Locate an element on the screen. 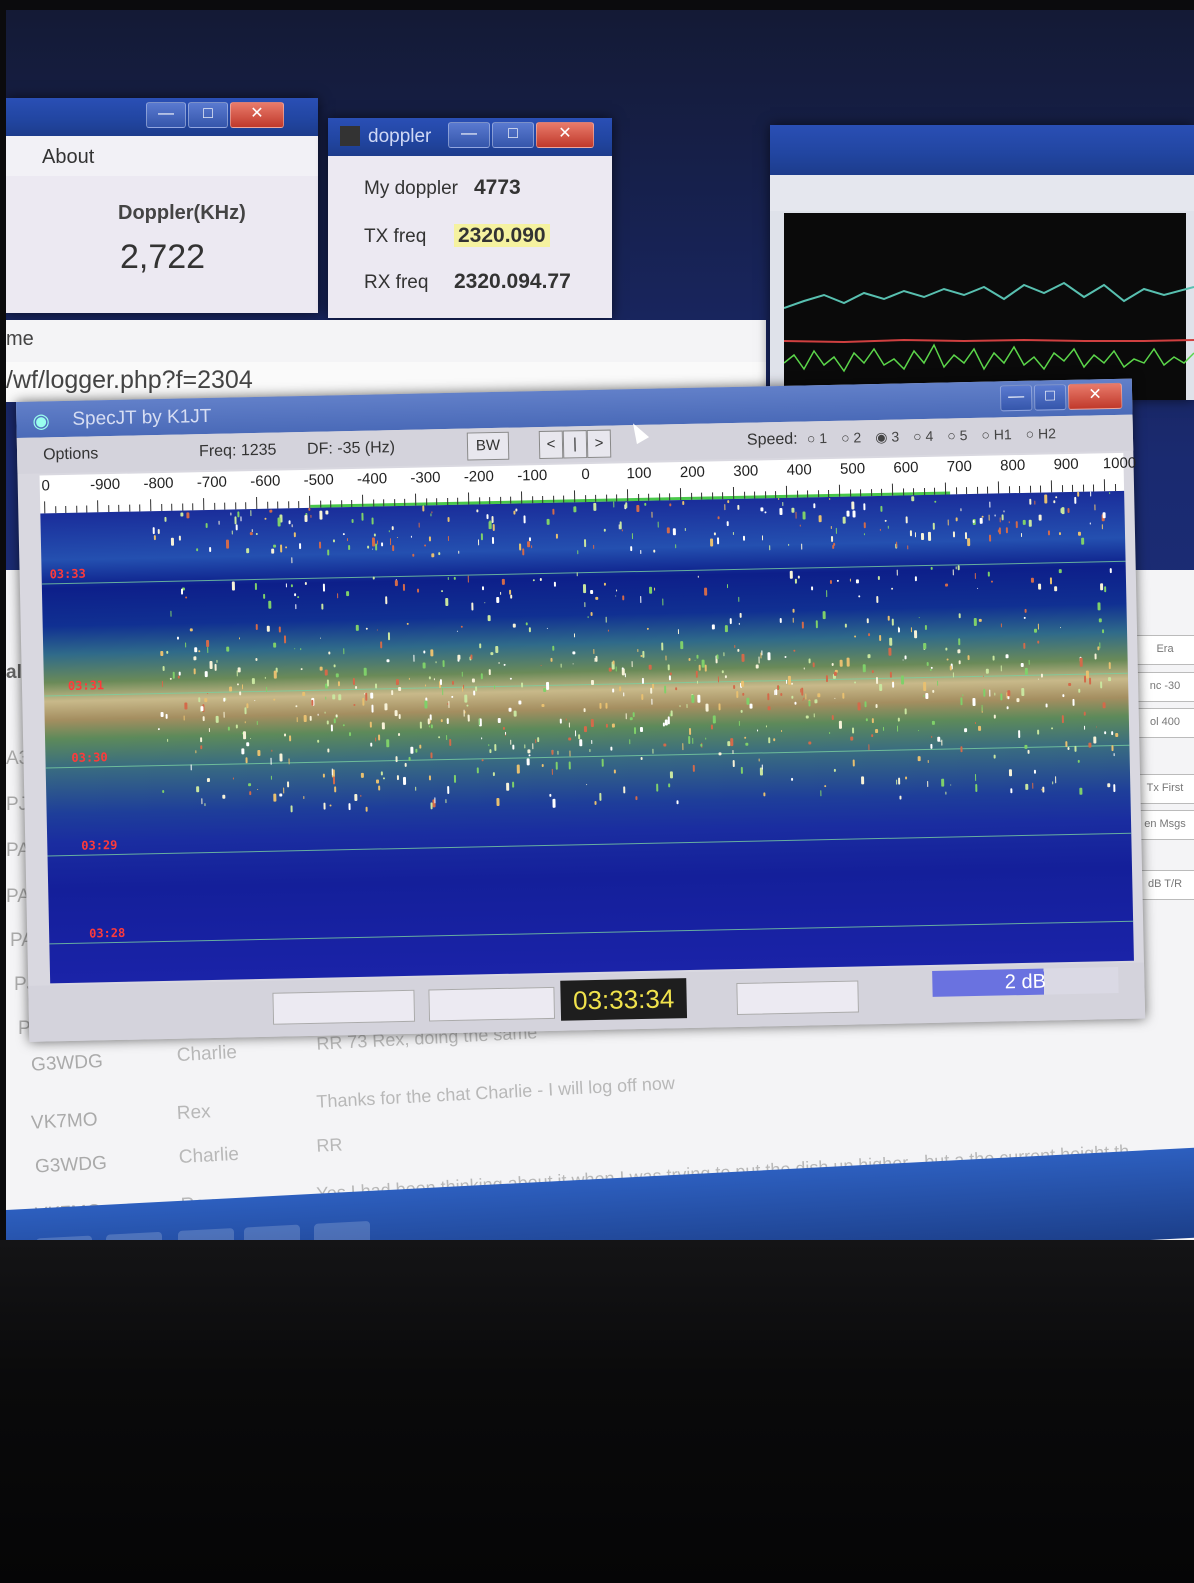  bw-button: BW is located at coordinates (488, 446).